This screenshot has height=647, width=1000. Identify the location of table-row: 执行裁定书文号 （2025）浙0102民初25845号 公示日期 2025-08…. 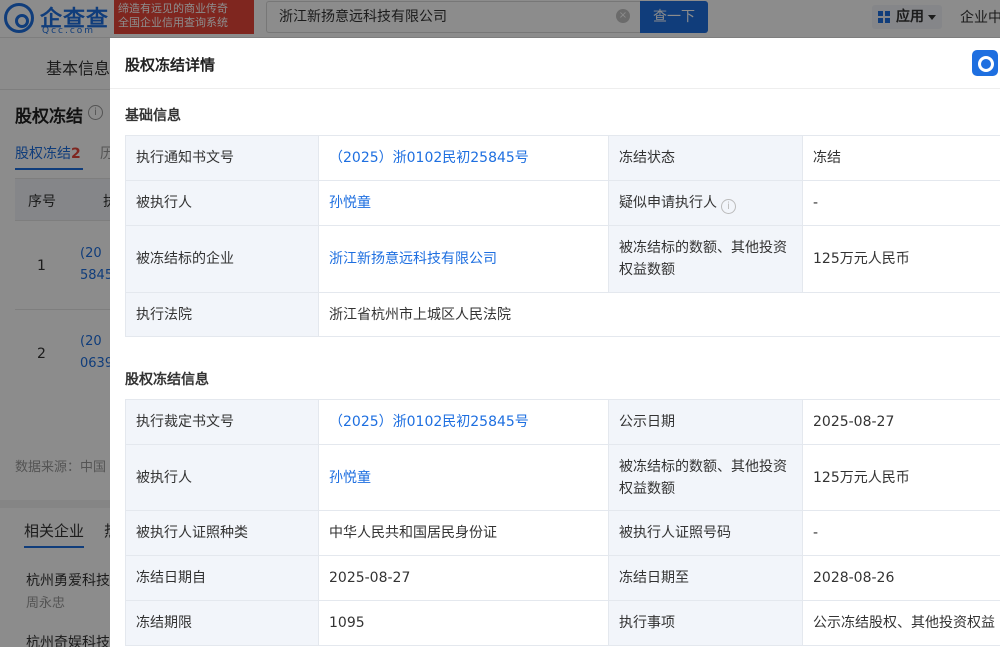
(562, 422).